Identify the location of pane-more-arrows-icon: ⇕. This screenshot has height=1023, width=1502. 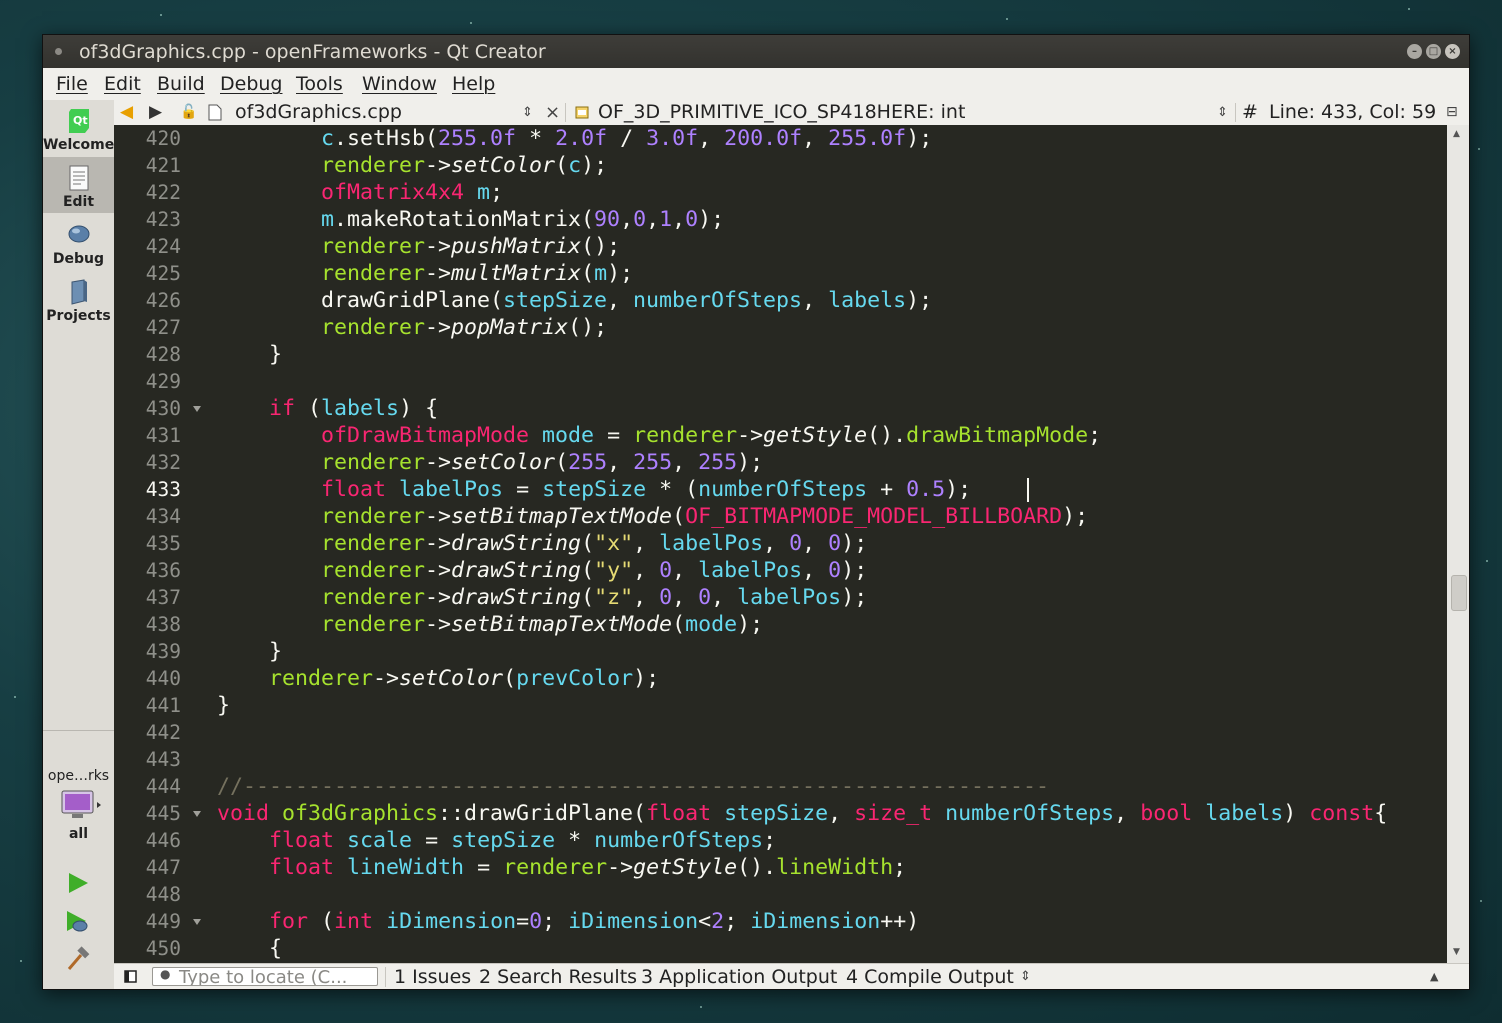
(1025, 976).